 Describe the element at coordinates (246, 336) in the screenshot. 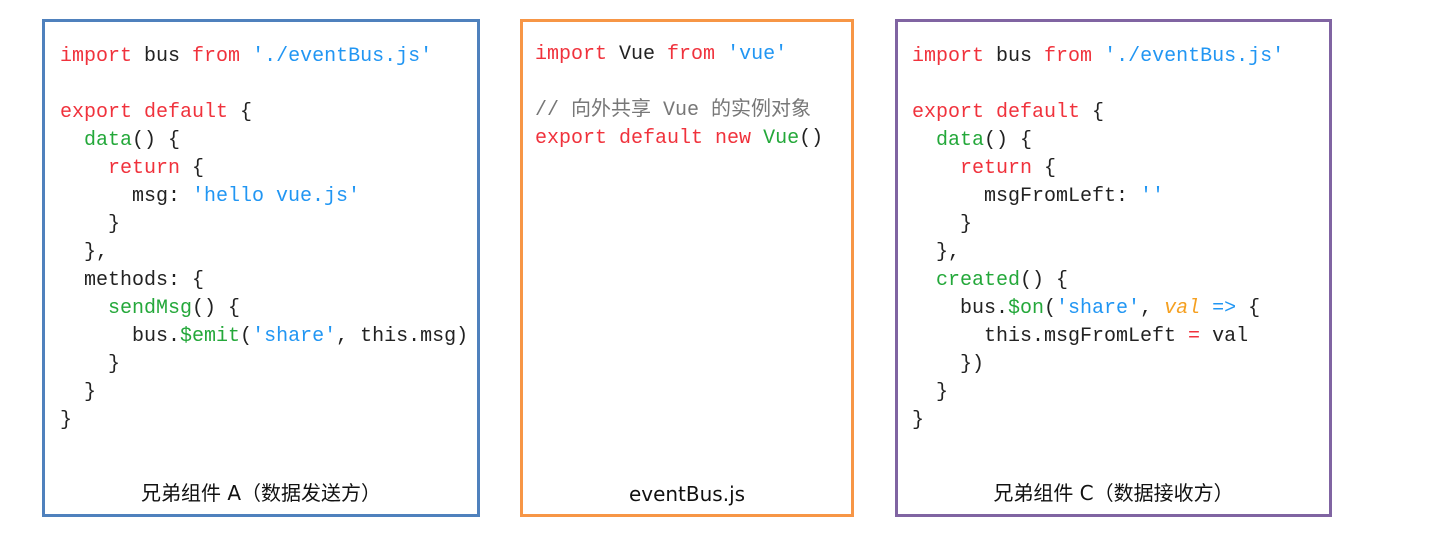

I see `code-token: (` at that location.